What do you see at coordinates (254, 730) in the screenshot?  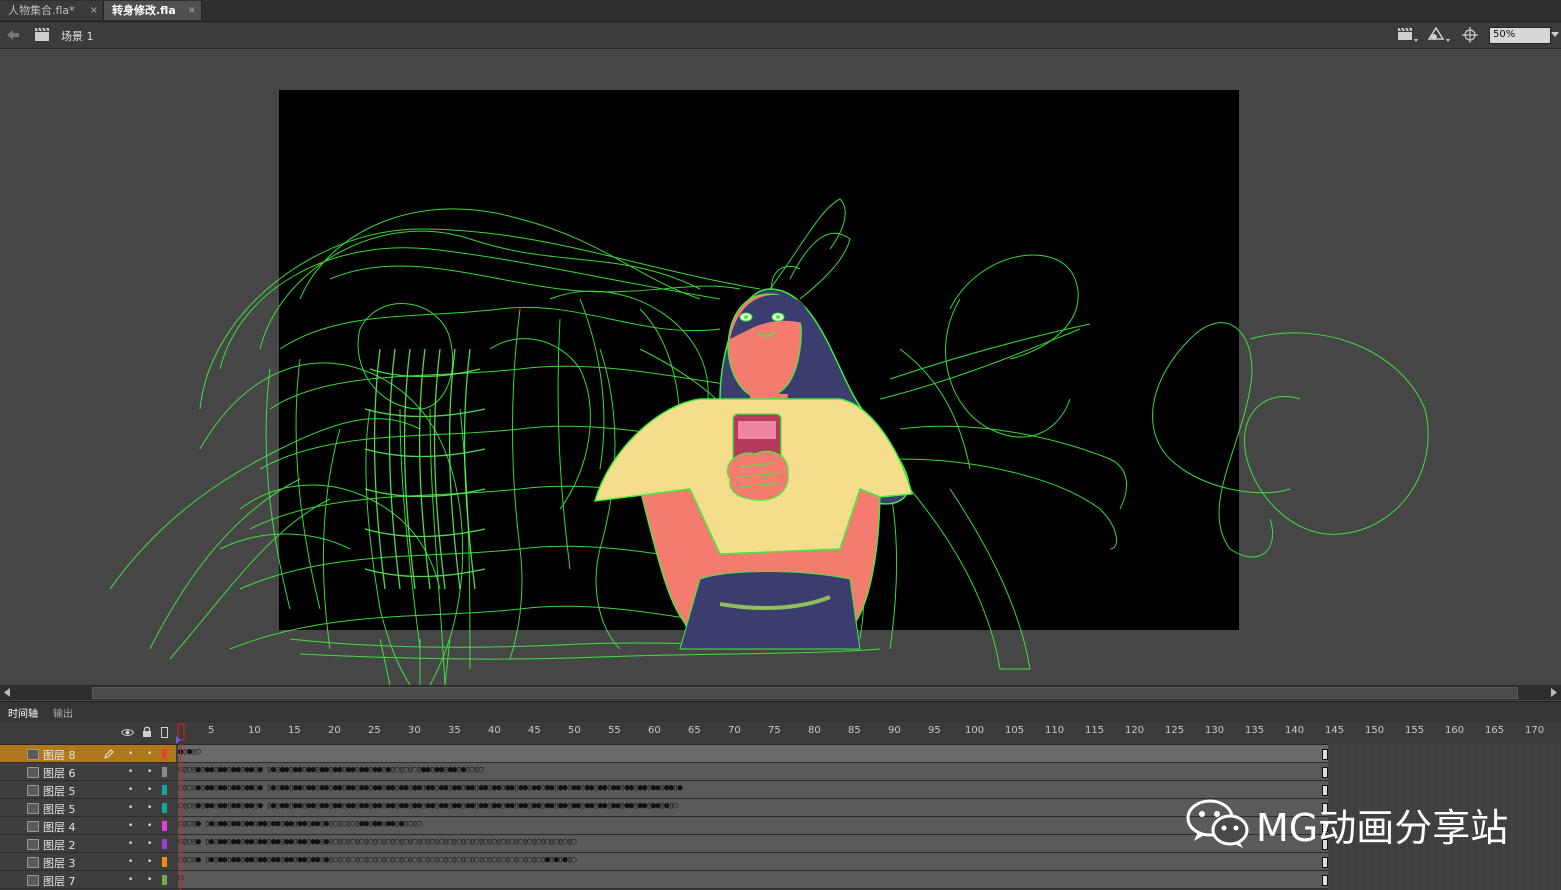 I see `ruler-tick: 10` at bounding box center [254, 730].